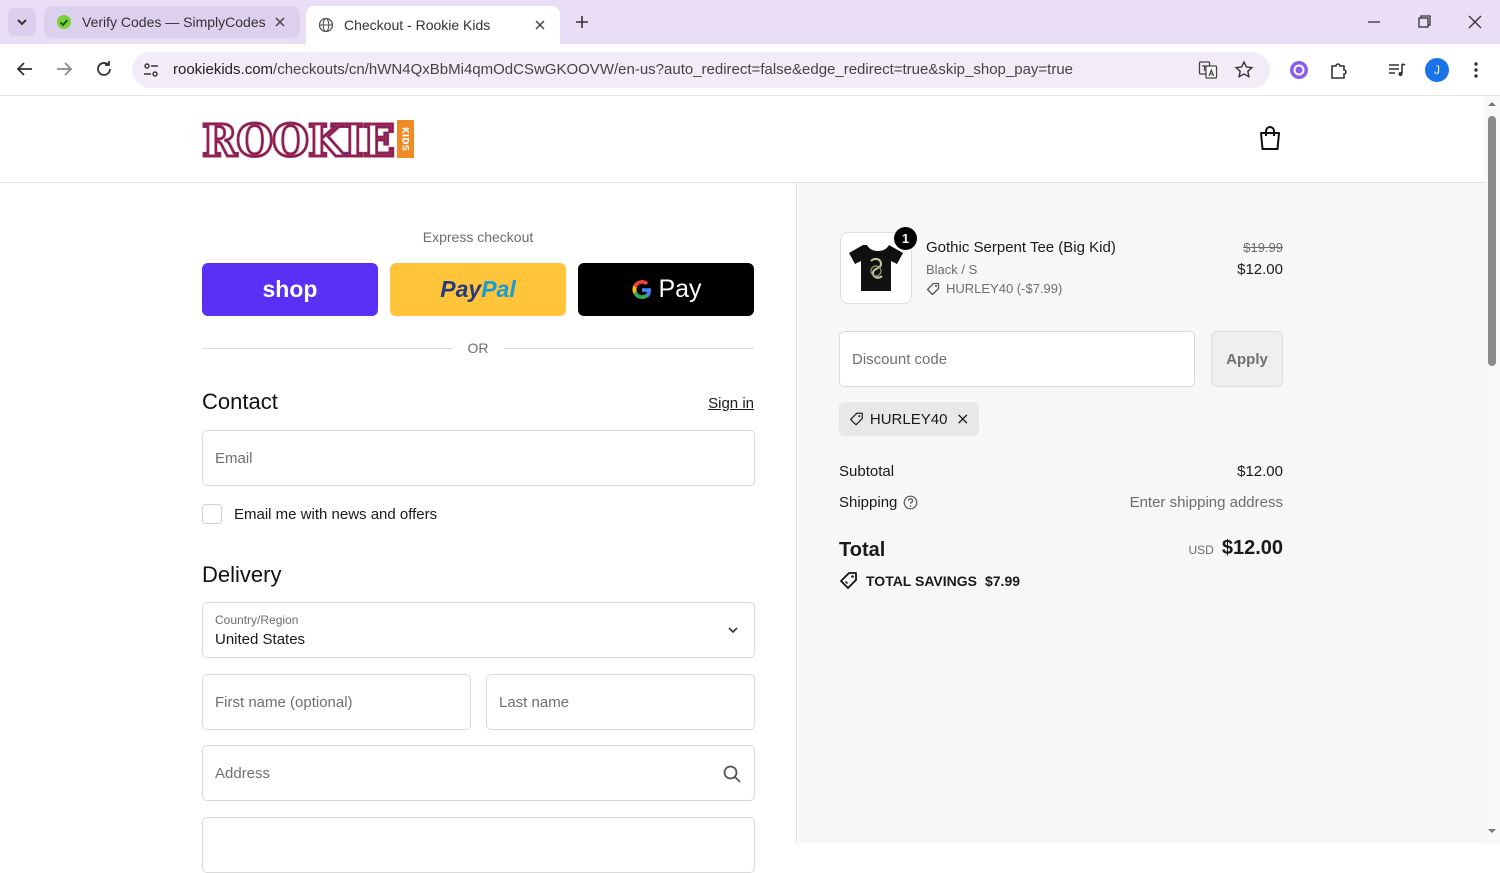 Image resolution: width=1500 pixels, height=873 pixels. What do you see at coordinates (1244, 70) in the screenshot?
I see `bookmark-star-icon` at bounding box center [1244, 70].